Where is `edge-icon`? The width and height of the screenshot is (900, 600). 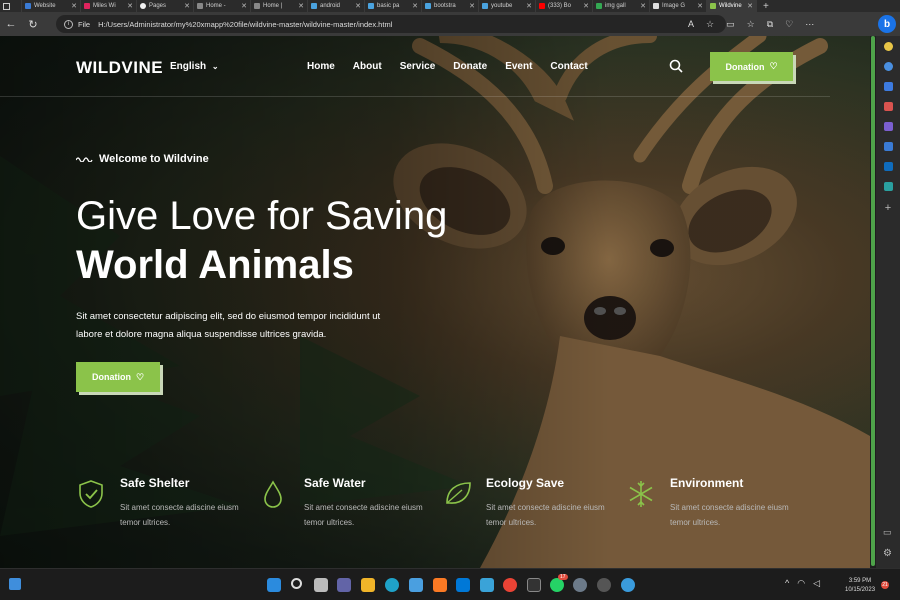
edge-icon is located at coordinates (392, 585).